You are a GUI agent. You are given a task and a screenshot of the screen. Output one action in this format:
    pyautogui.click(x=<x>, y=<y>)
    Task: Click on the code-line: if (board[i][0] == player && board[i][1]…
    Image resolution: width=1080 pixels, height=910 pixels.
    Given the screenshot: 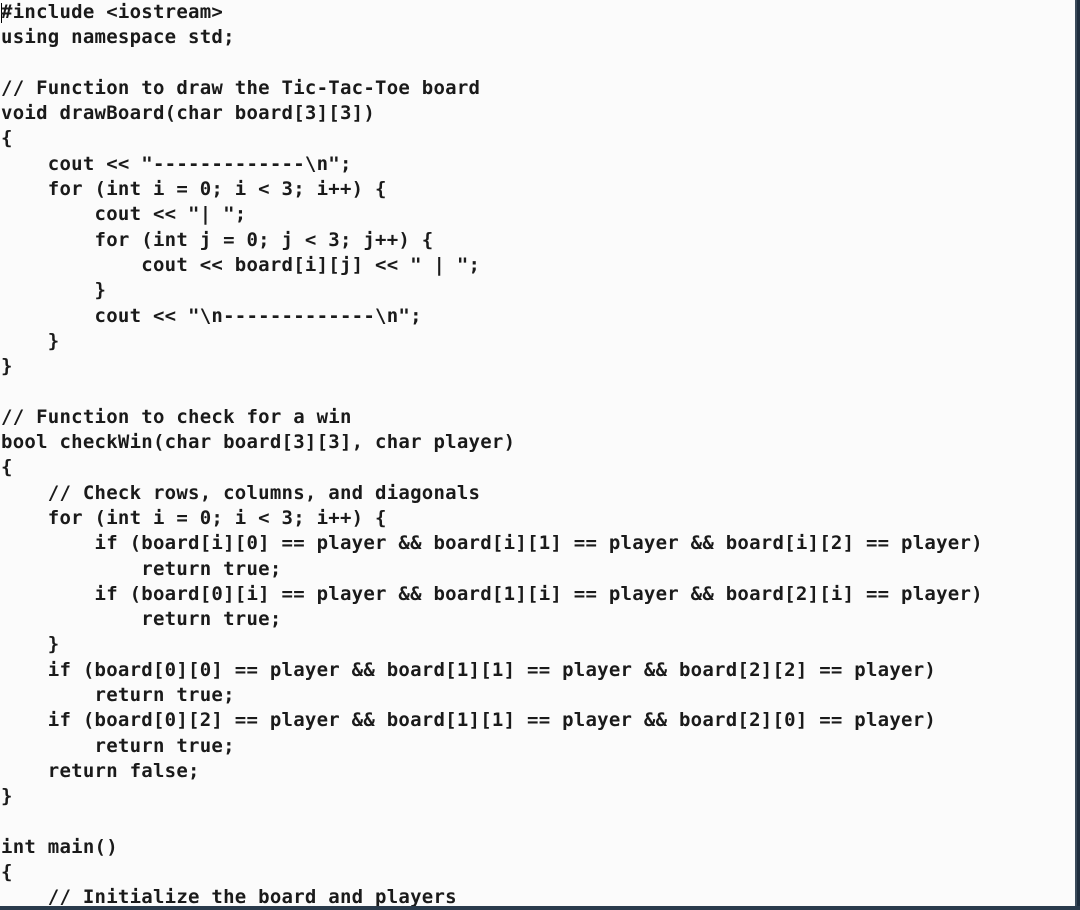 What is the action you would take?
    pyautogui.click(x=492, y=543)
    